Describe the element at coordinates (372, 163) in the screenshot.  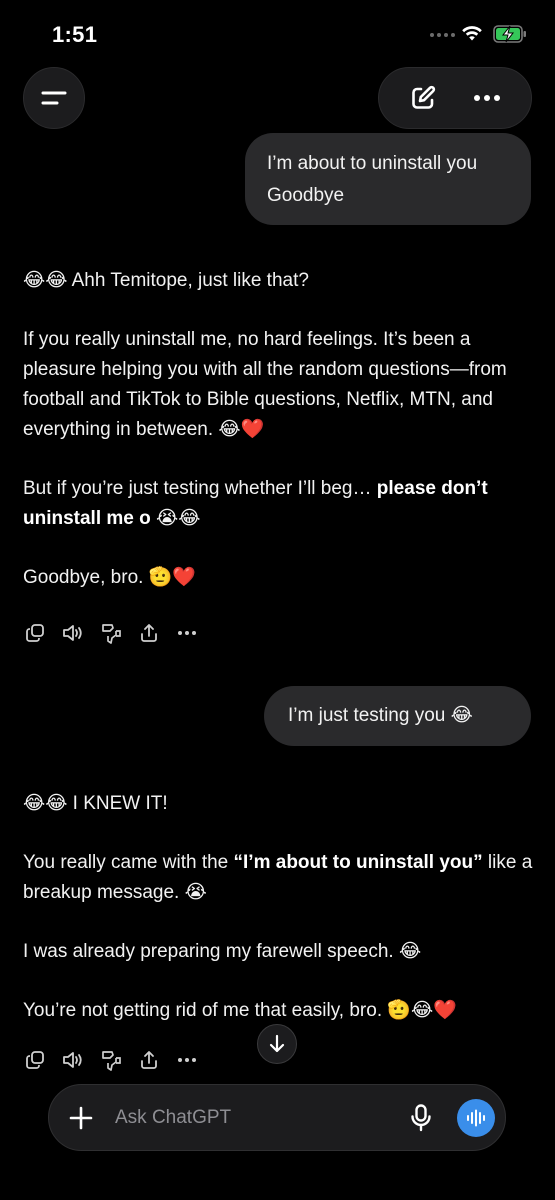
I see `user-message-line: I’m about to uninstall you` at that location.